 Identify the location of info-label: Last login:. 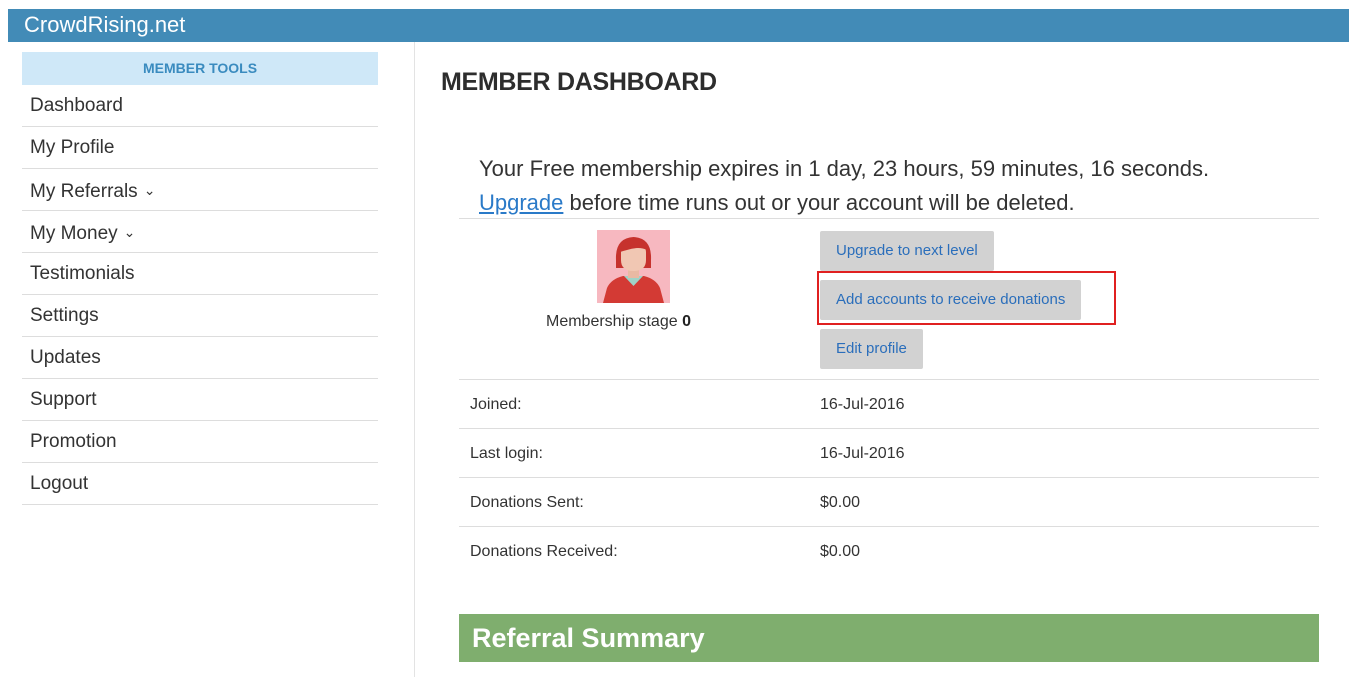
(506, 453).